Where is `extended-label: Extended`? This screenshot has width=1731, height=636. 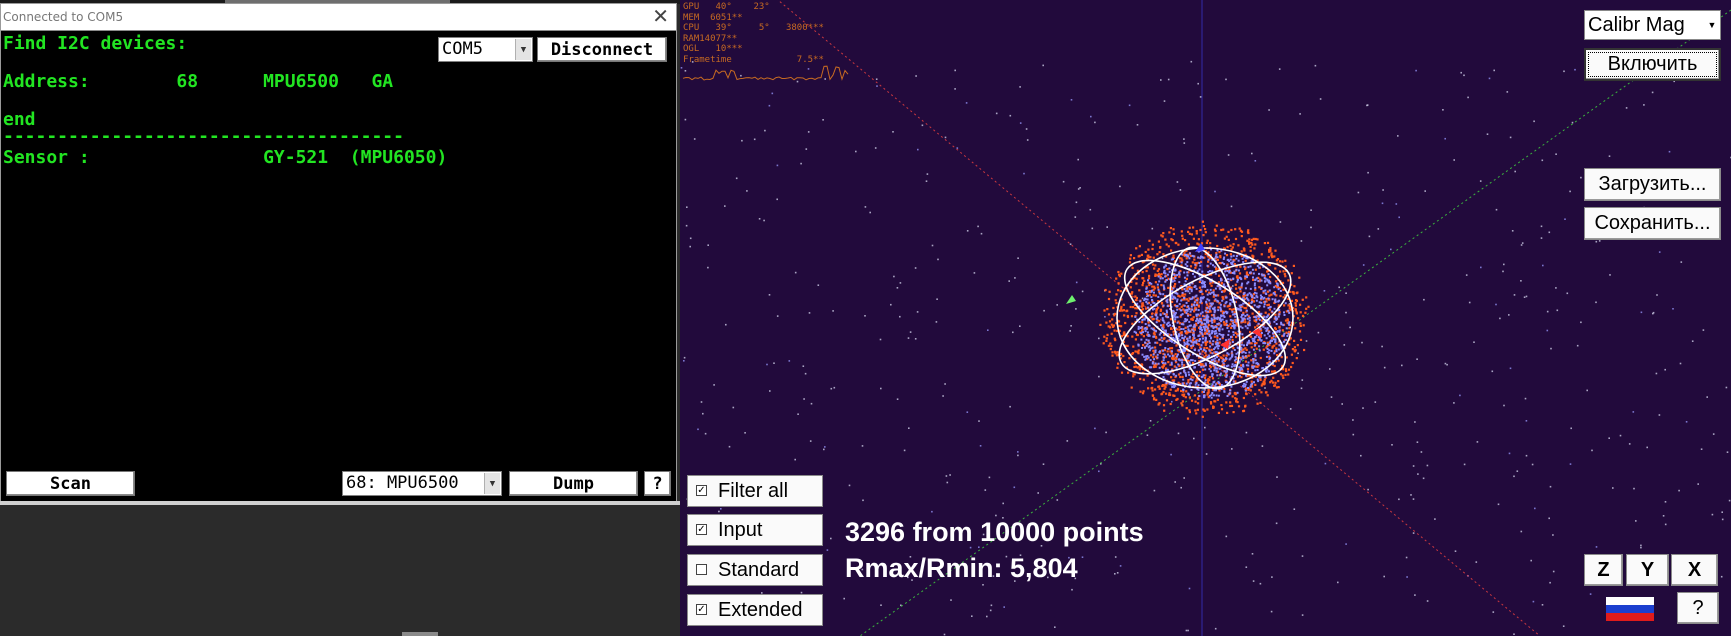 extended-label: Extended is located at coordinates (760, 610).